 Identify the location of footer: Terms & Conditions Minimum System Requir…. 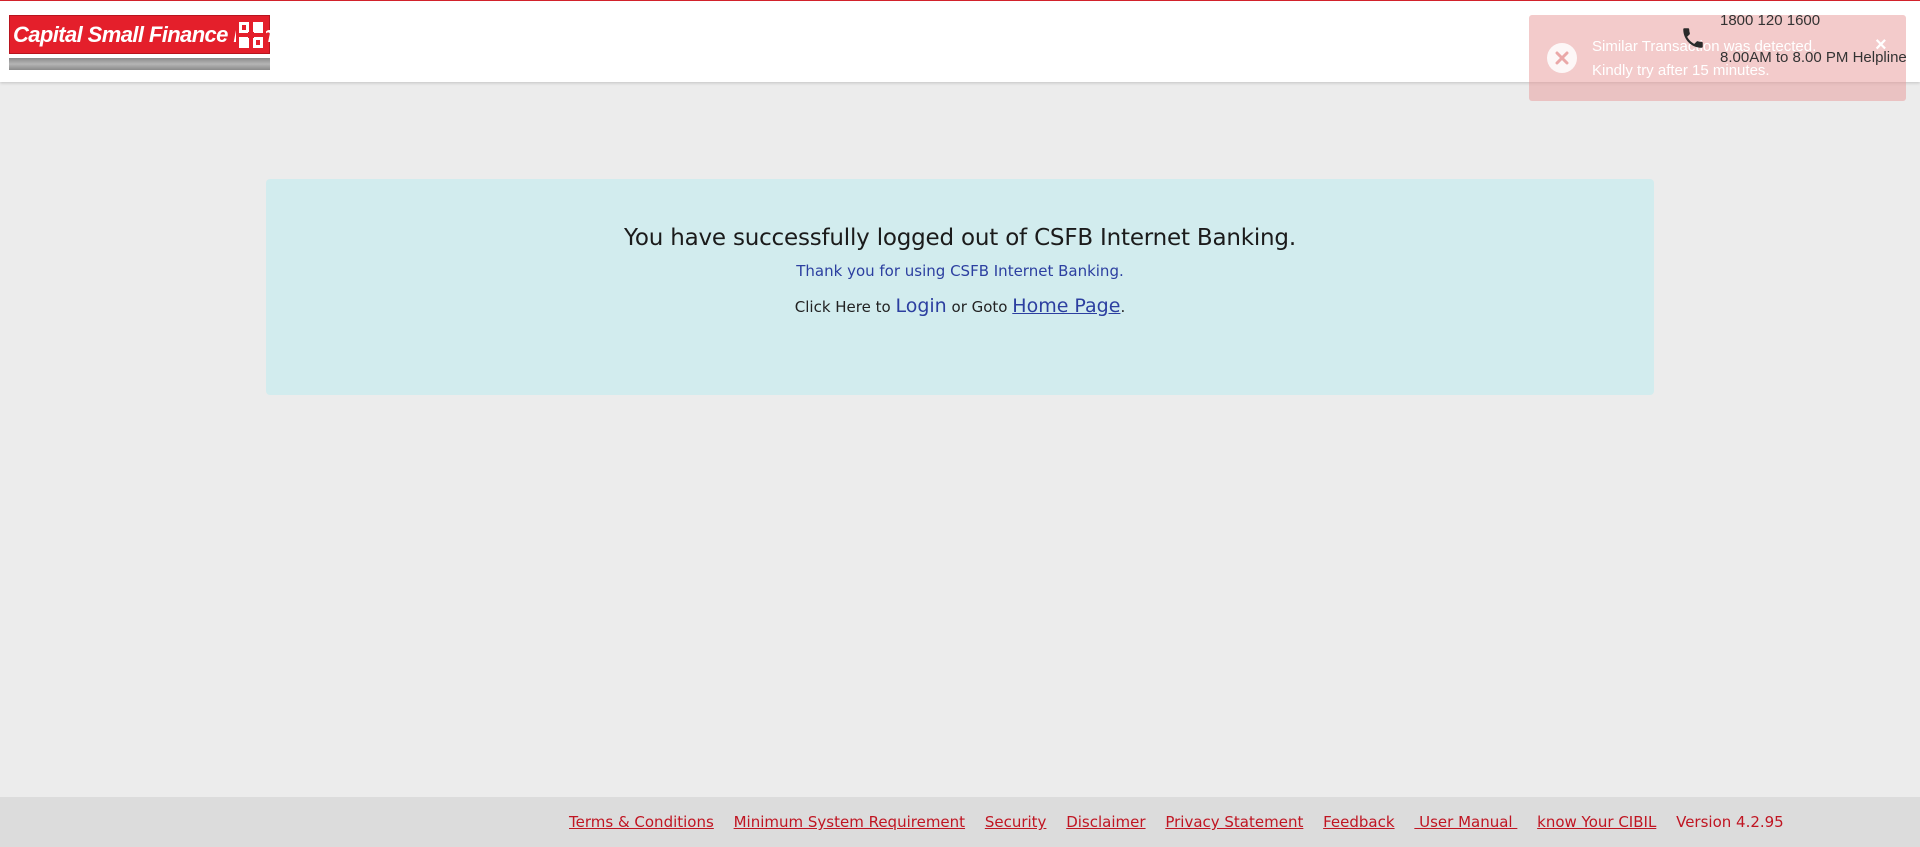
(960, 822).